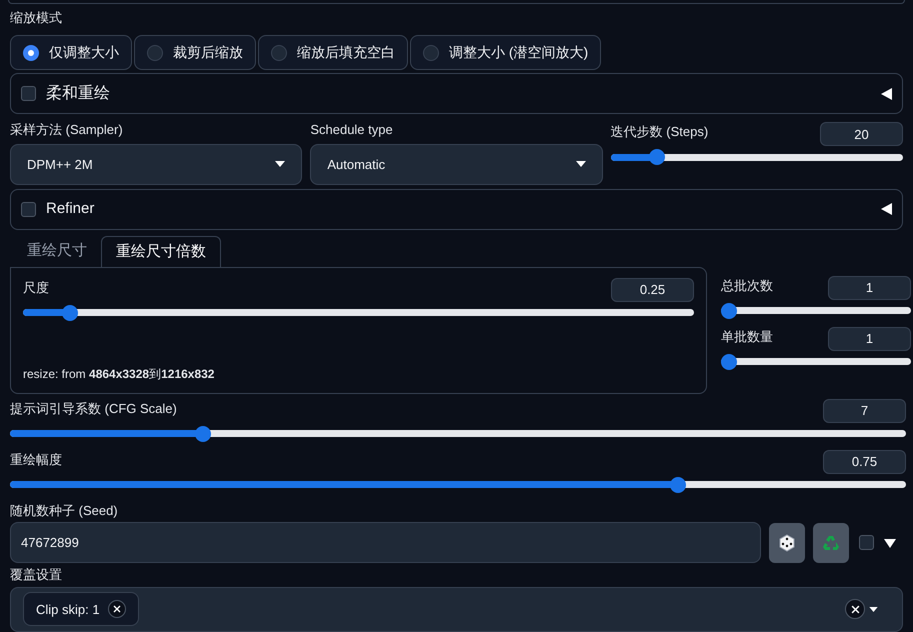 This screenshot has height=632, width=913. Describe the element at coordinates (36, 575) in the screenshot. I see `override-label: 覆盖设置` at that location.